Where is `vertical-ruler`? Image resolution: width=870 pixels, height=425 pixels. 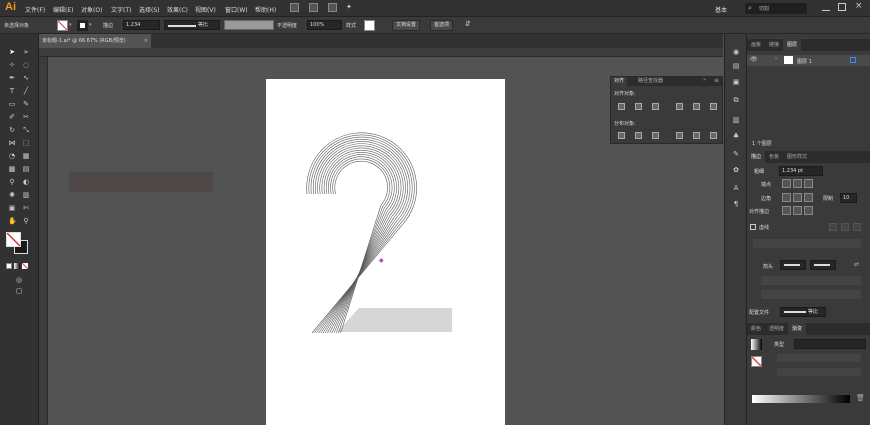 vertical-ruler is located at coordinates (43, 241).